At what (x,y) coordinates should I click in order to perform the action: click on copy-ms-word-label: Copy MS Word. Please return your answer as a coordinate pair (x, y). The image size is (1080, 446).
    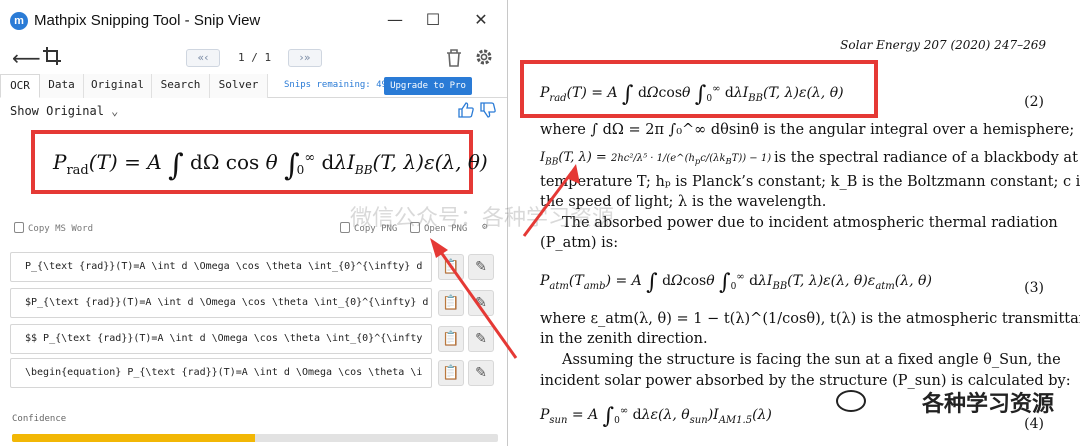
    Looking at the image, I should click on (61, 229).